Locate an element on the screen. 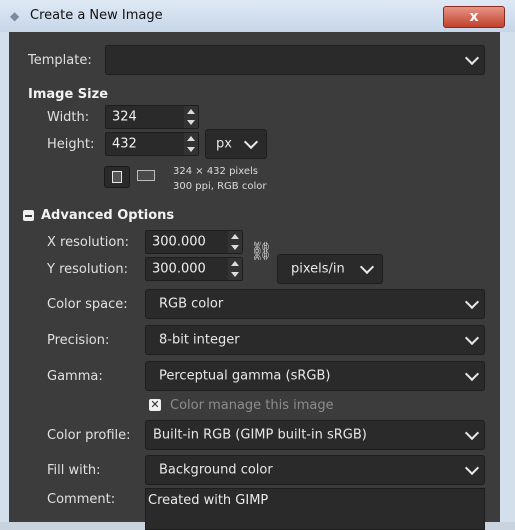 The image size is (515, 530). comment-label: Comment: is located at coordinates (81, 499).